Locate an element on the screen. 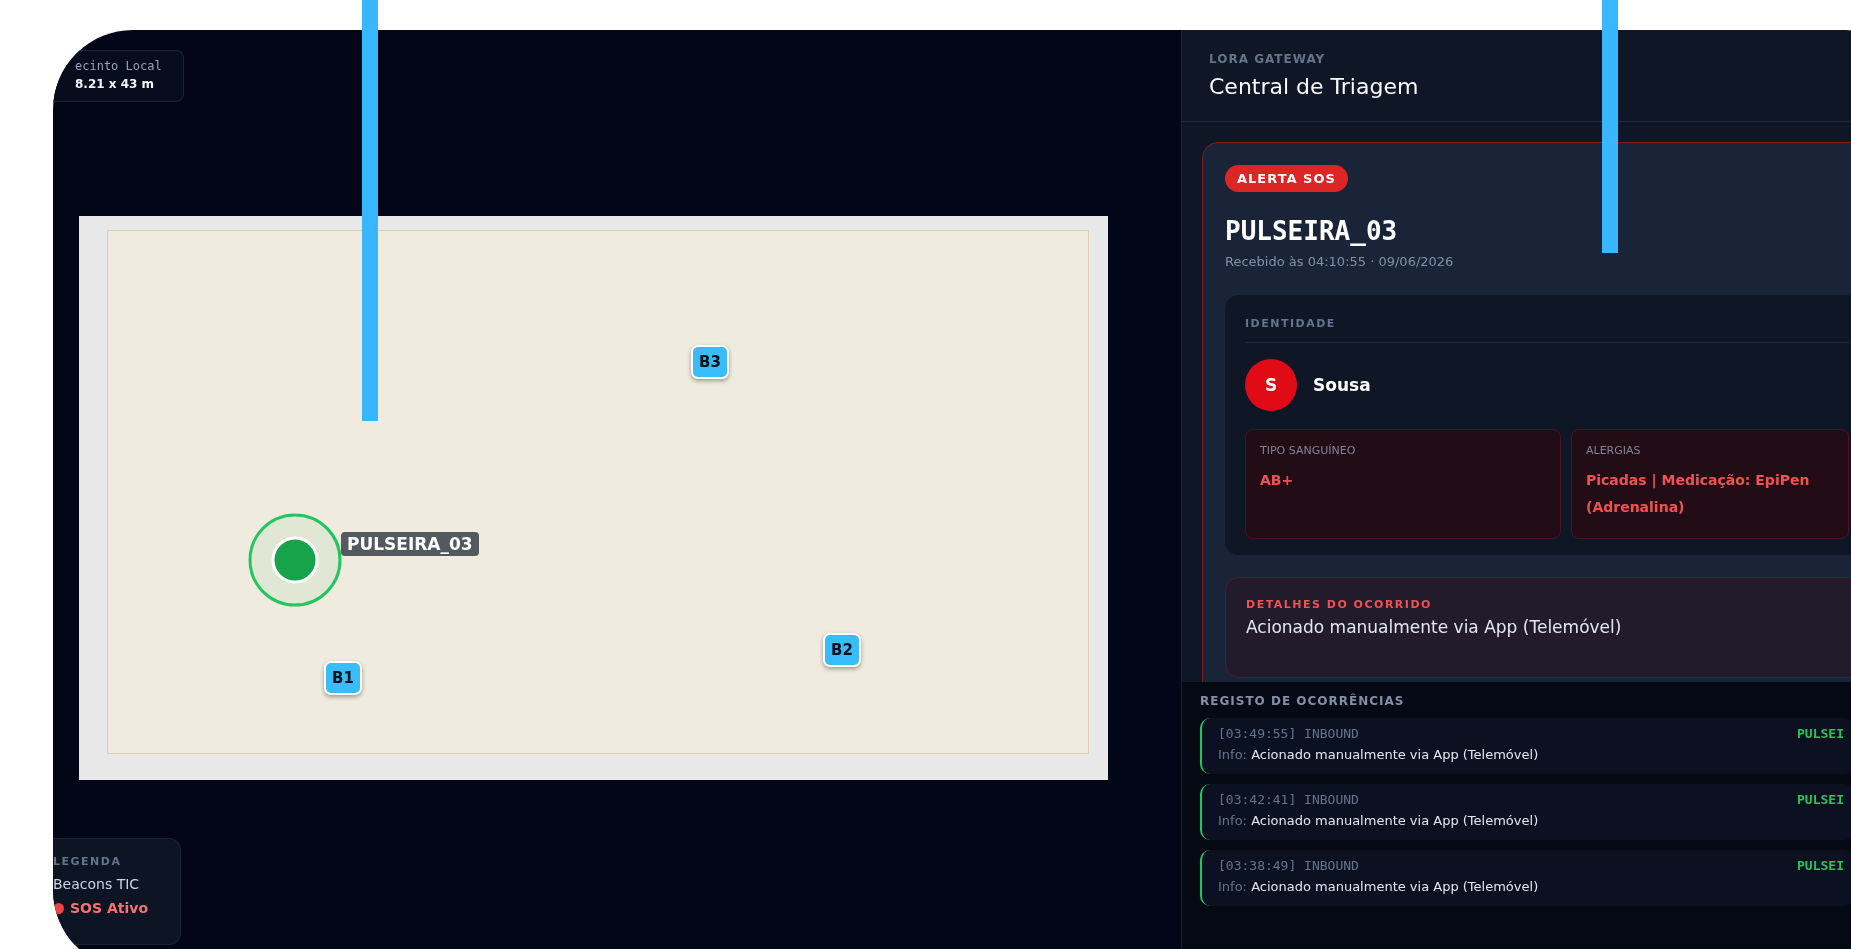  device-id: PULSEIRA_03 is located at coordinates (1311, 231).